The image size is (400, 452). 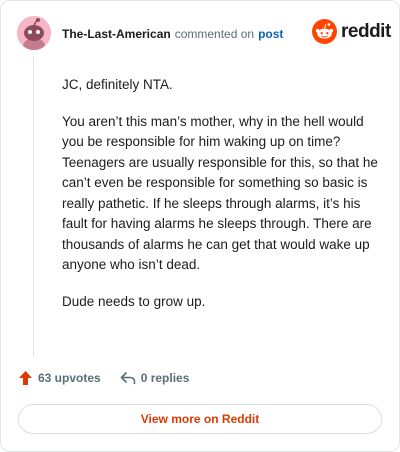 What do you see at coordinates (366, 31) in the screenshot?
I see `reddit-wordmark: reddit` at bounding box center [366, 31].